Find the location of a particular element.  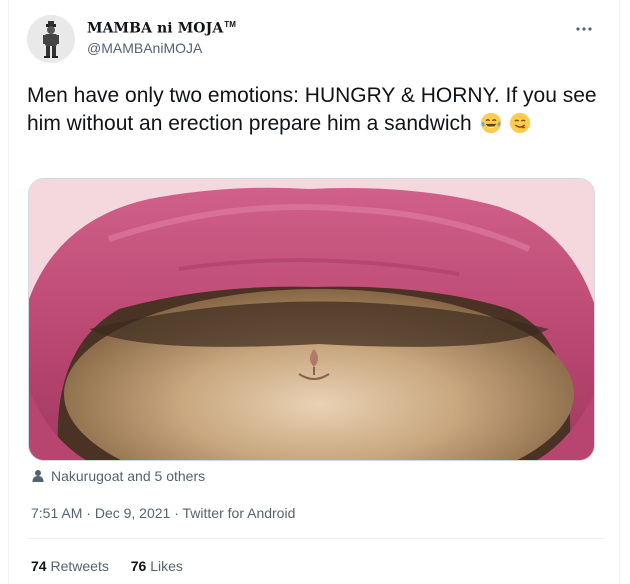

author-handle: @MAMBAniMOJA is located at coordinates (161, 48).